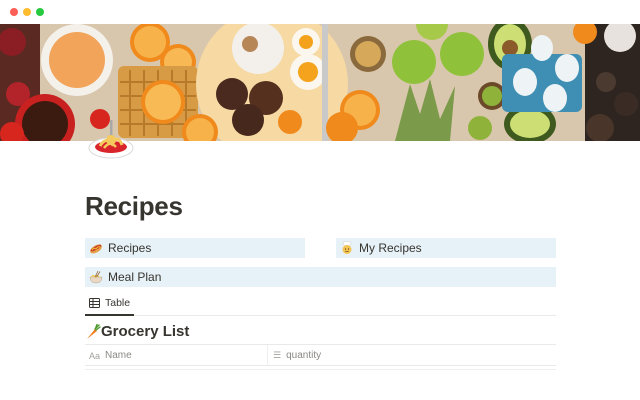 This screenshot has width=640, height=400. I want to click on link-label: My Recipes, so click(390, 248).